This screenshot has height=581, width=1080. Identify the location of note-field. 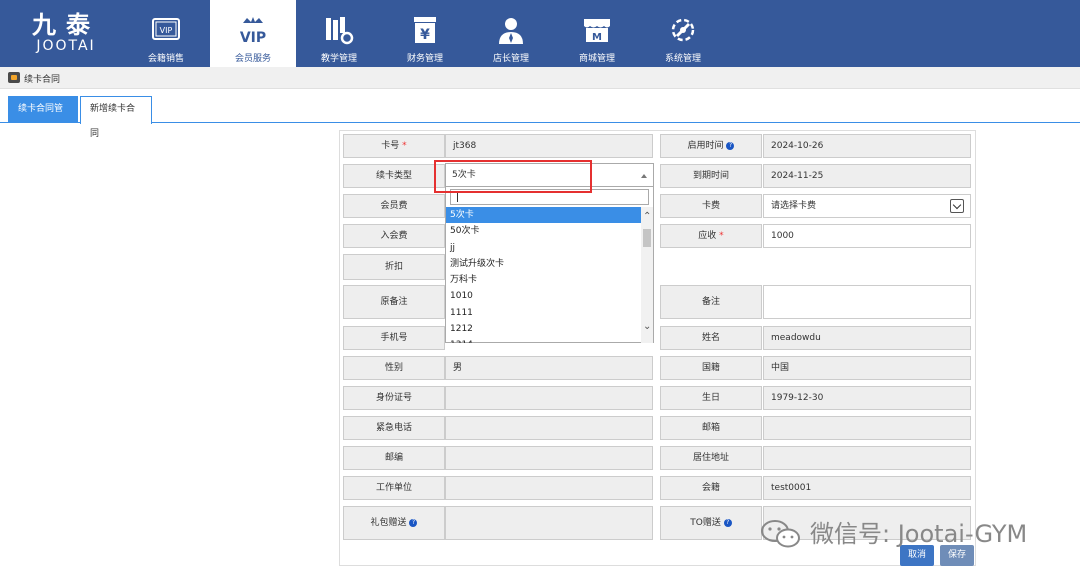
(867, 302).